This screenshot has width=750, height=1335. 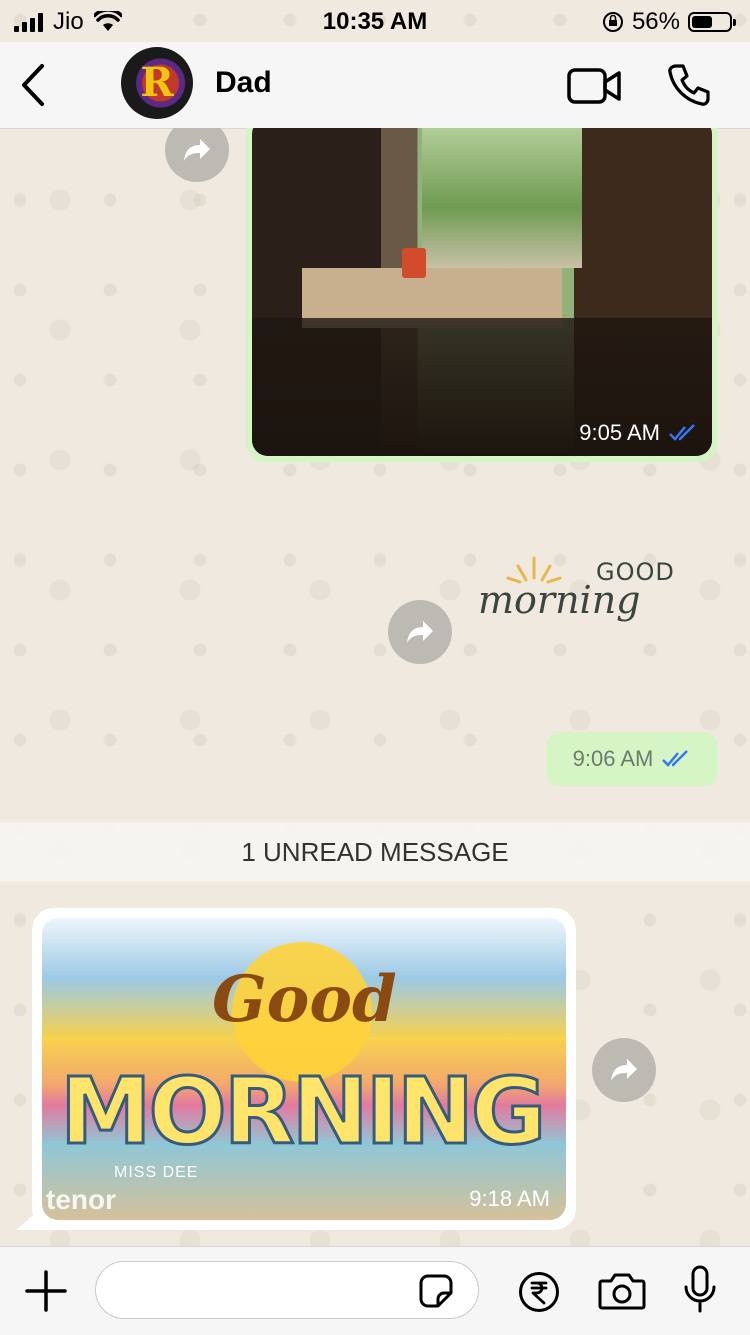 I want to click on gif-text-good: Good, so click(x=304, y=999).